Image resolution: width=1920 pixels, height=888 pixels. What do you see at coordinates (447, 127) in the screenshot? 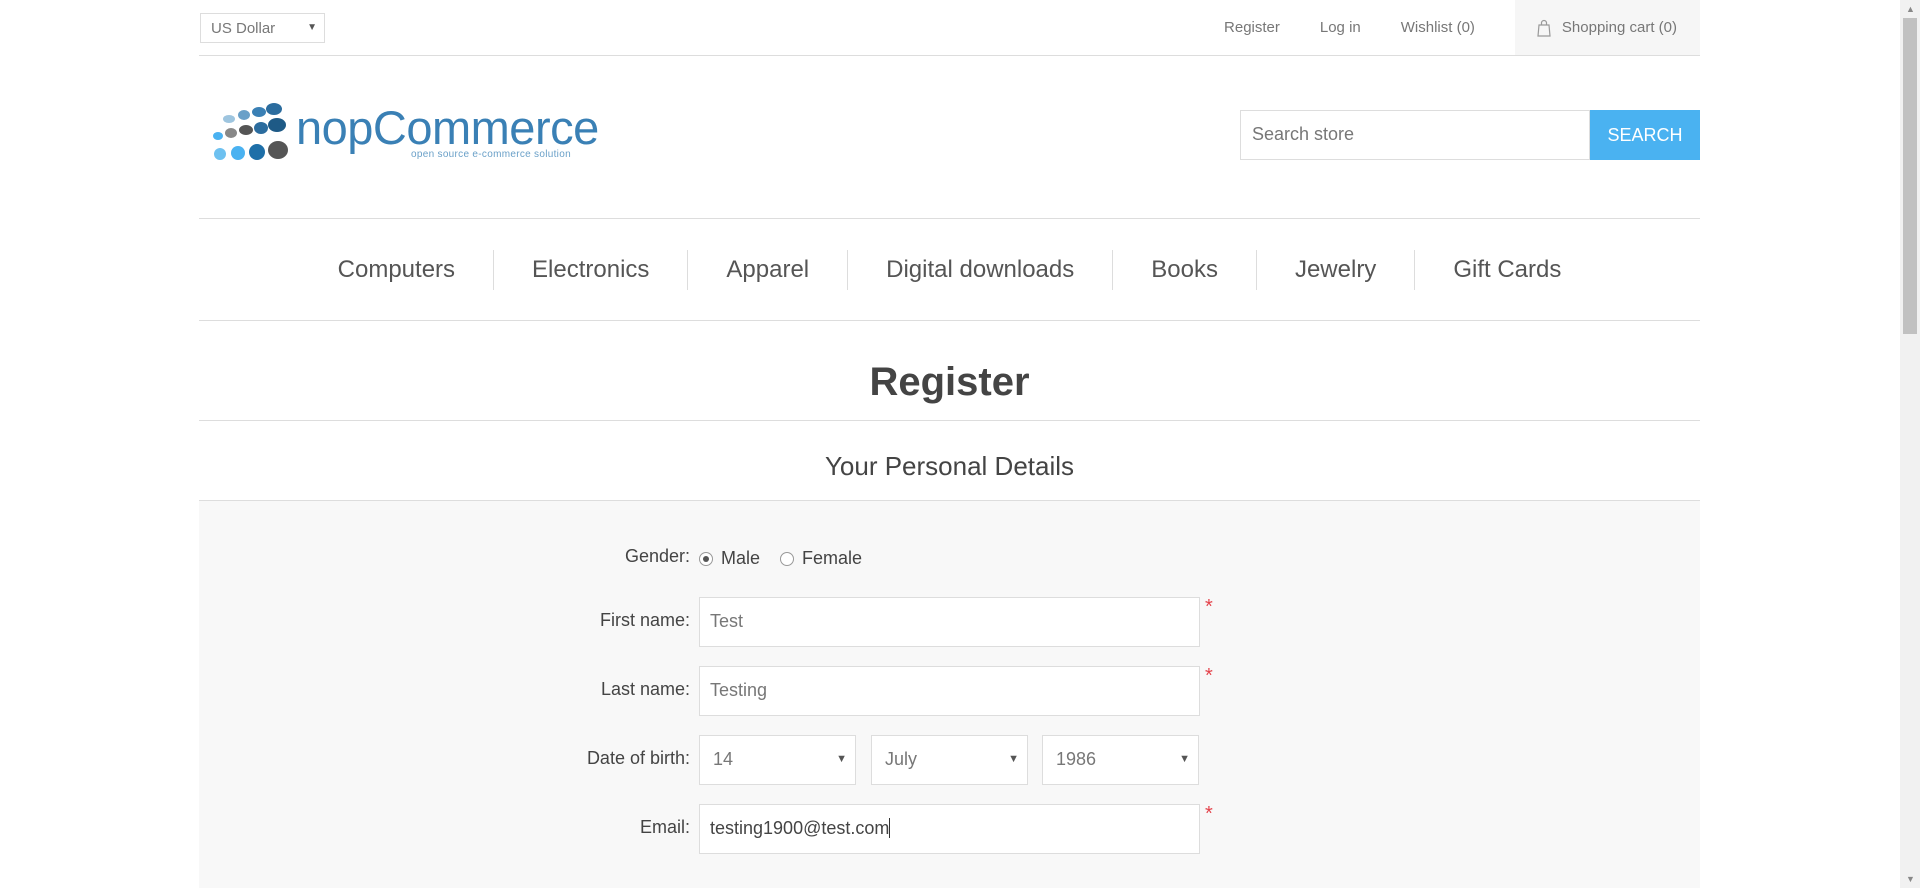
I see `logo-wordmark: nopCommerce` at bounding box center [447, 127].